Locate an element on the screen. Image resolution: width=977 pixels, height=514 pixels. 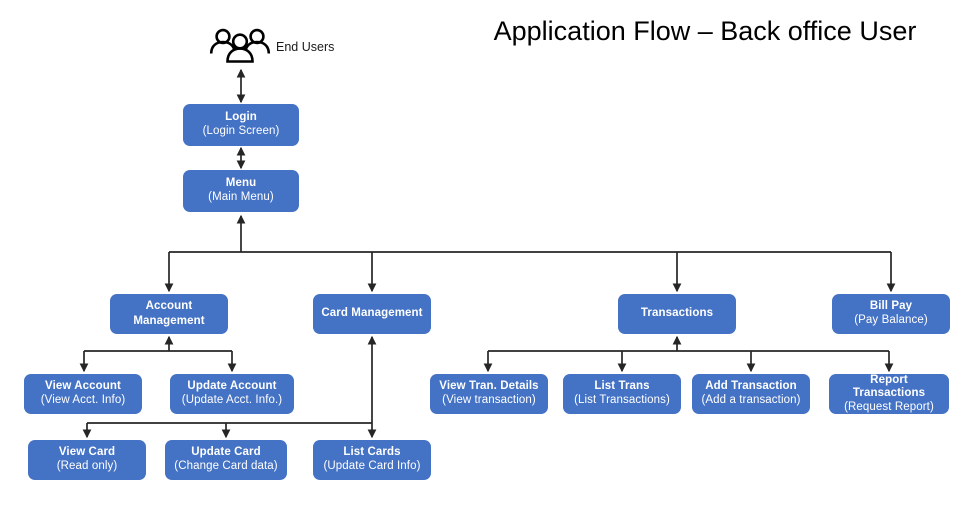
node-view-card: View Card (Read only) is located at coordinates (87, 460).